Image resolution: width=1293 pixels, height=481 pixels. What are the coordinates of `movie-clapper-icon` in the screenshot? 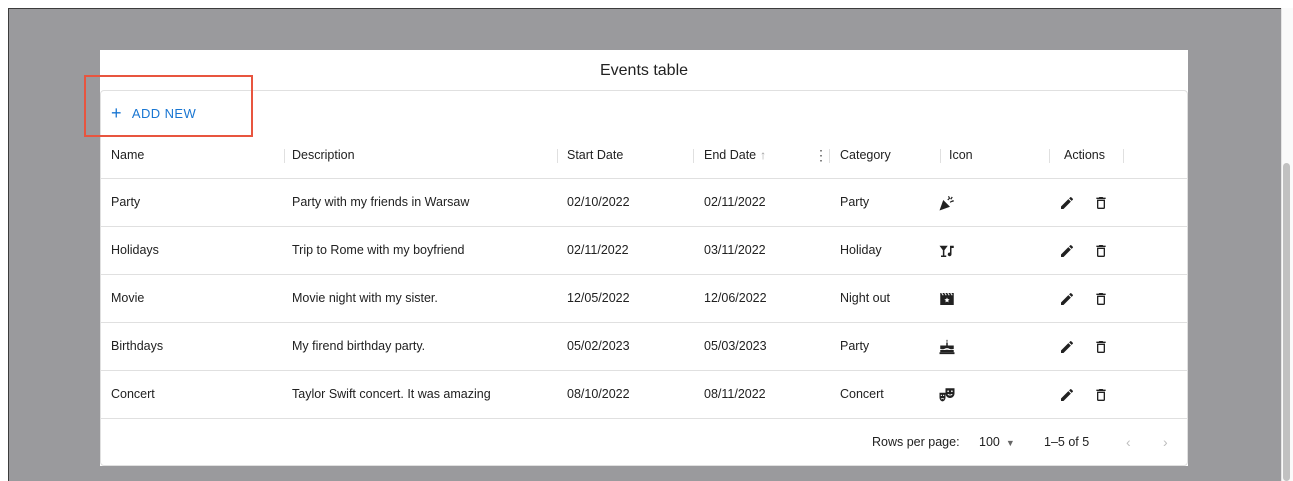 It's located at (947, 298).